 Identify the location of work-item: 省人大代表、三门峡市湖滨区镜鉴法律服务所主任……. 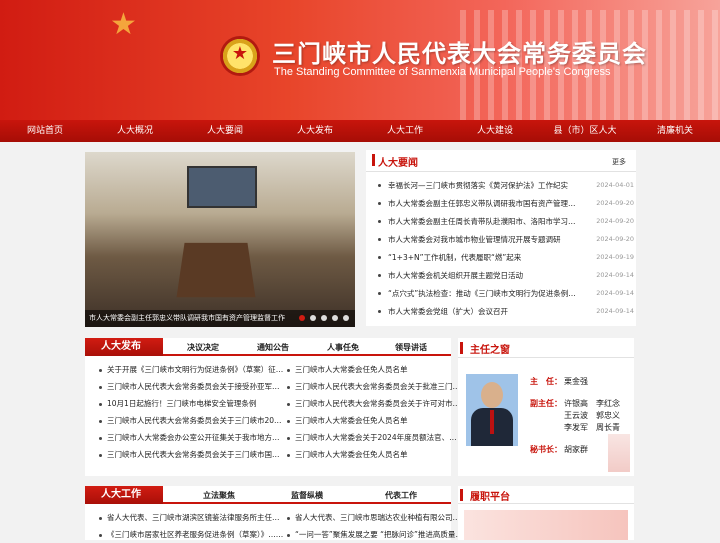
(189, 518).